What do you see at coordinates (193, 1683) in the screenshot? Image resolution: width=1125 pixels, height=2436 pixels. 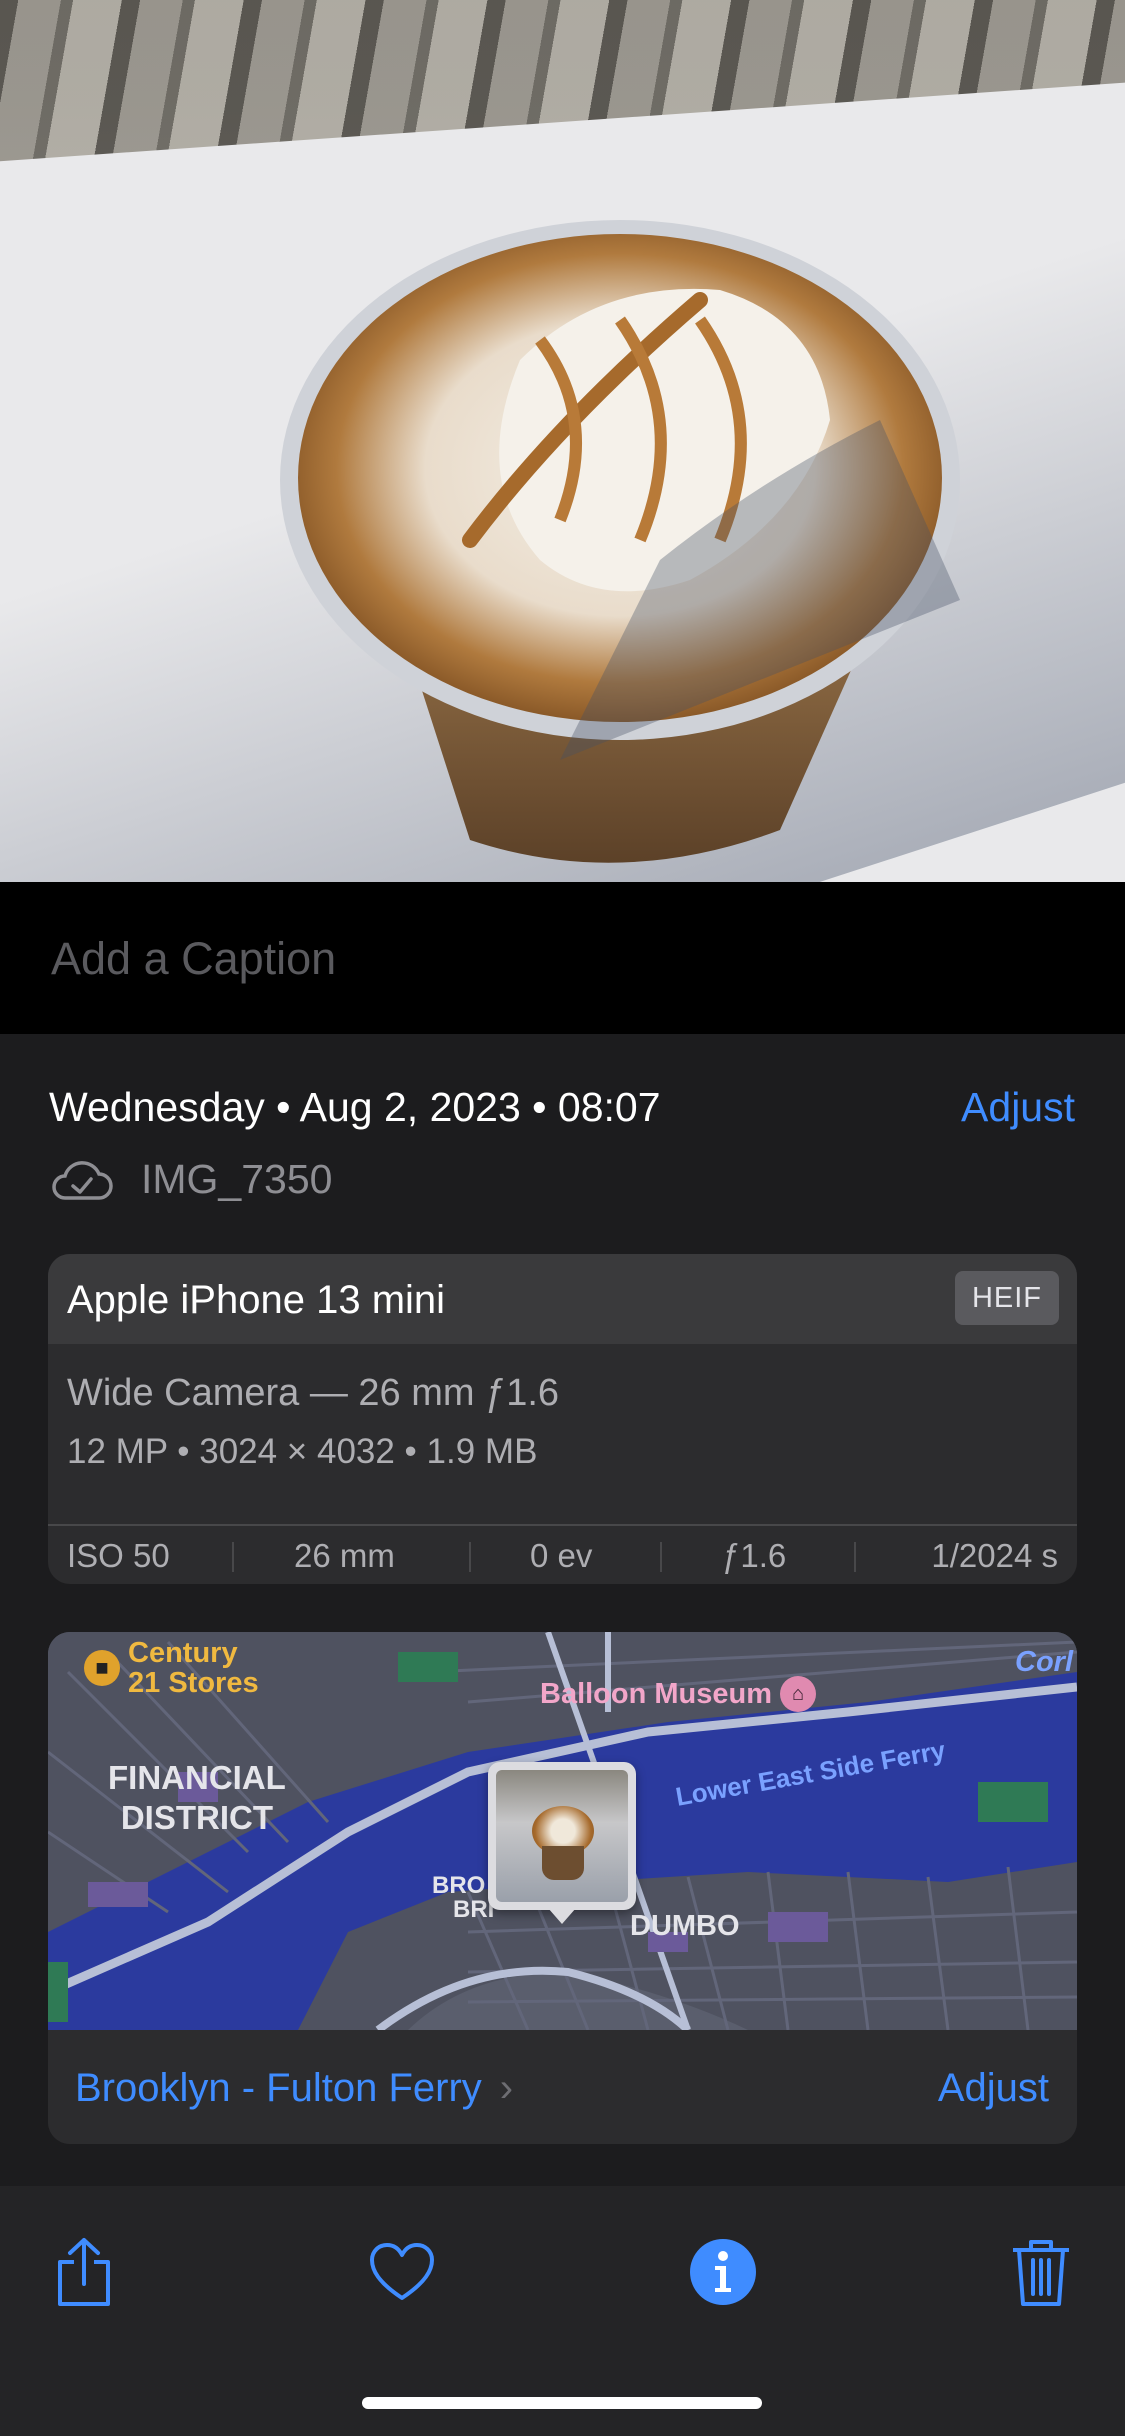 I see `map-label-21-stores: 21 Stores` at bounding box center [193, 1683].